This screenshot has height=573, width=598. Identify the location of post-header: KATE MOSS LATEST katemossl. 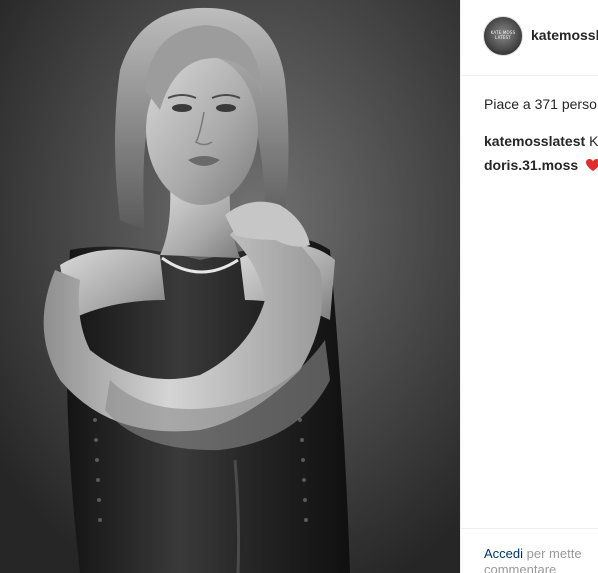
(529, 38).